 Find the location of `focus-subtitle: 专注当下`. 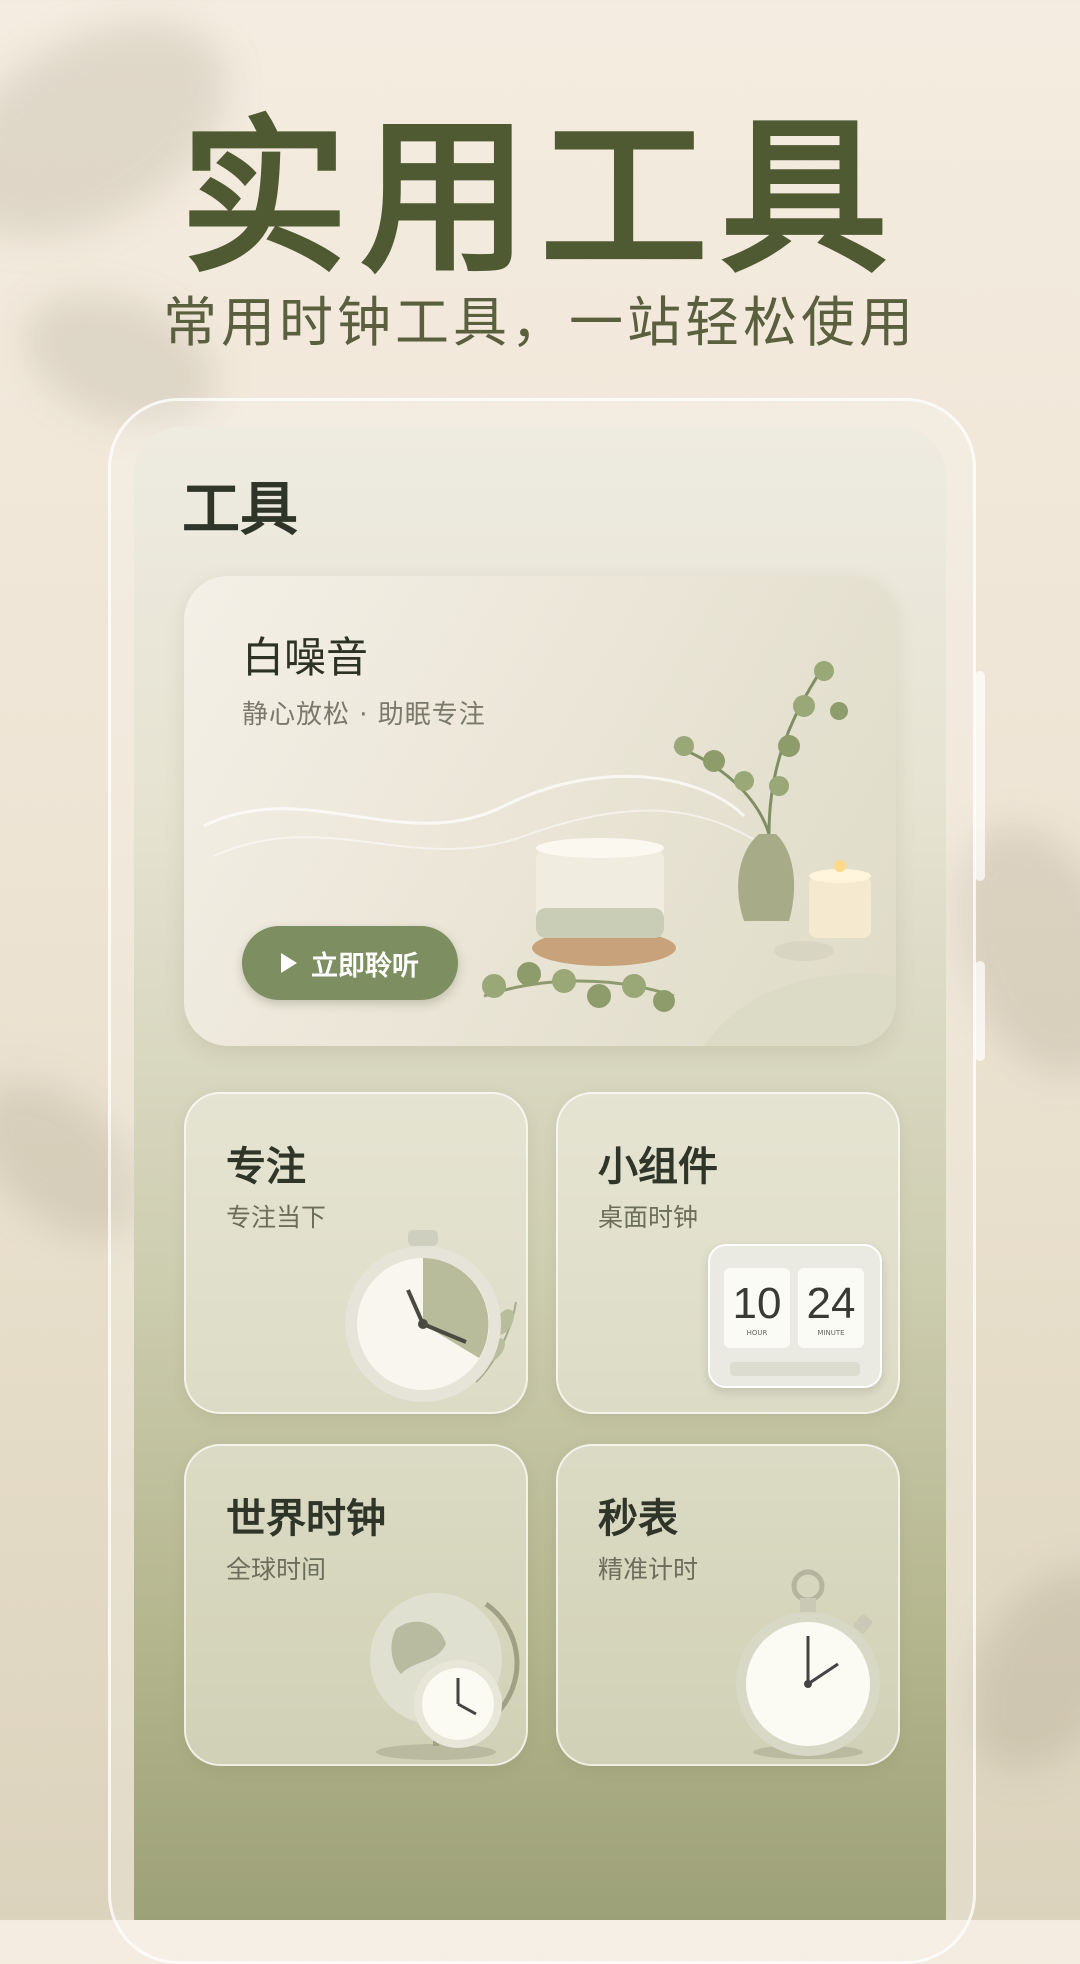

focus-subtitle: 专注当下 is located at coordinates (276, 1217).